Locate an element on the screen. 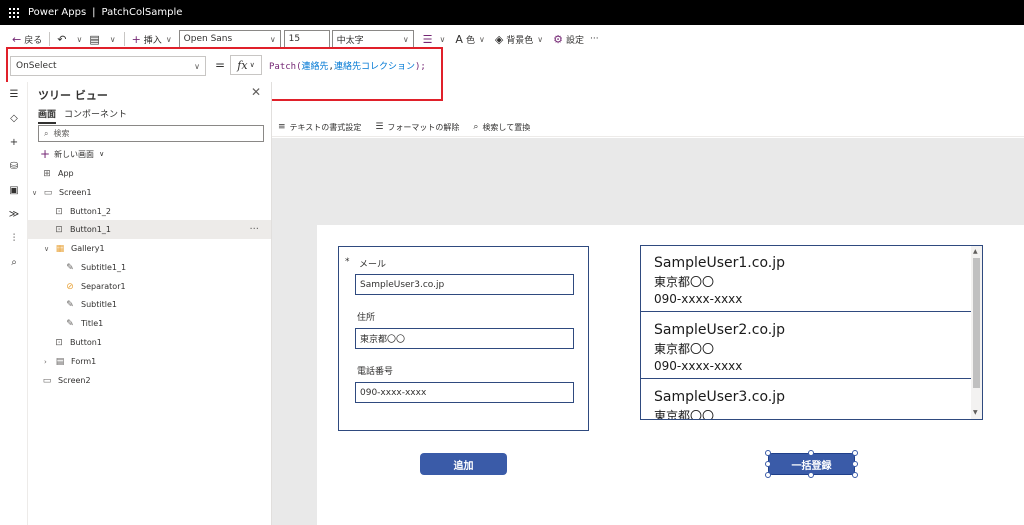  tree-tabs: 画面 コンポーネント is located at coordinates (86, 115).